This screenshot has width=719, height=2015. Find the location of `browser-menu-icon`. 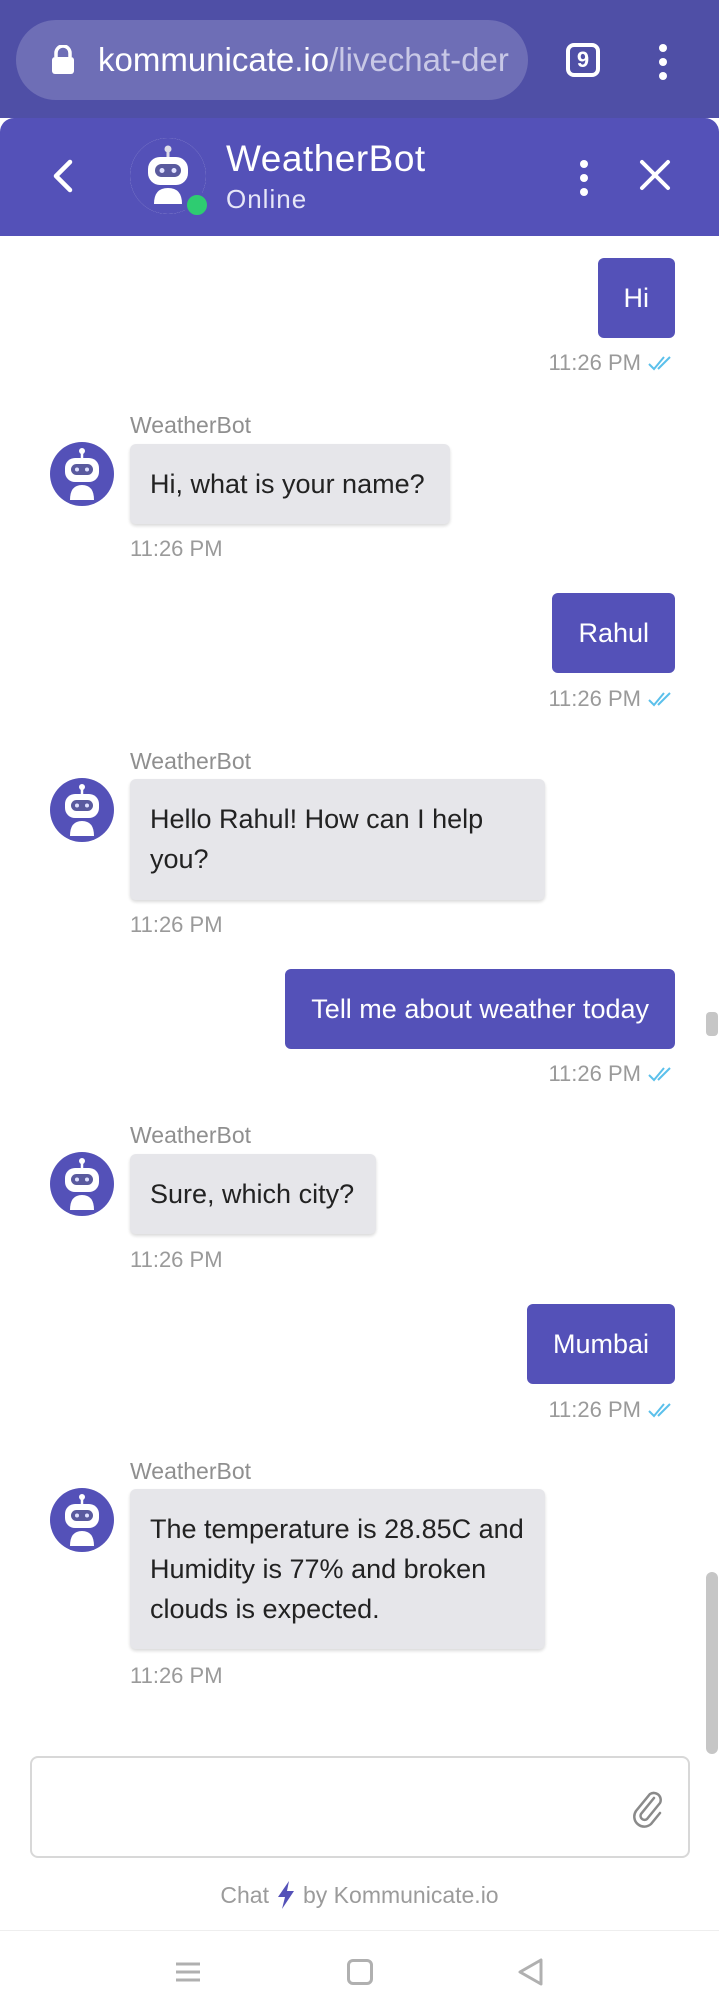

browser-menu-icon is located at coordinates (663, 62).